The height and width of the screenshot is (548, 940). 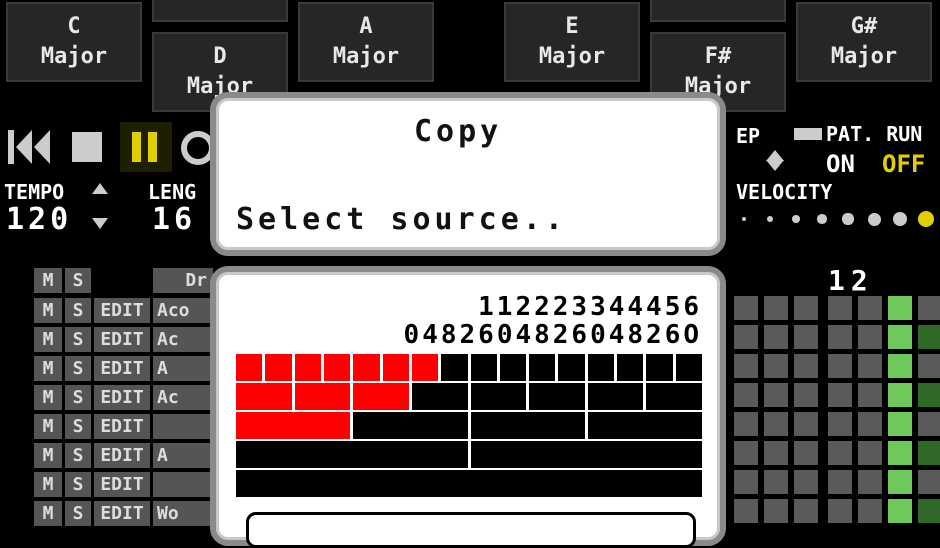 I want to click on pat-run-on: ON, so click(x=840, y=164).